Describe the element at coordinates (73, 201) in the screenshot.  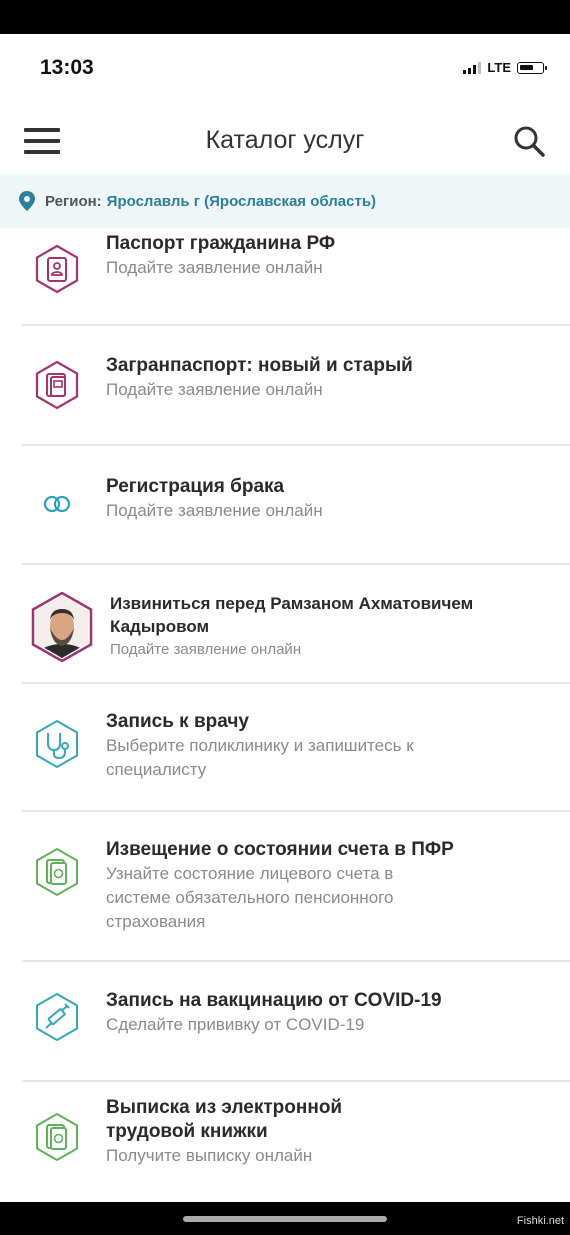
I see `region-label: Регион:` at that location.